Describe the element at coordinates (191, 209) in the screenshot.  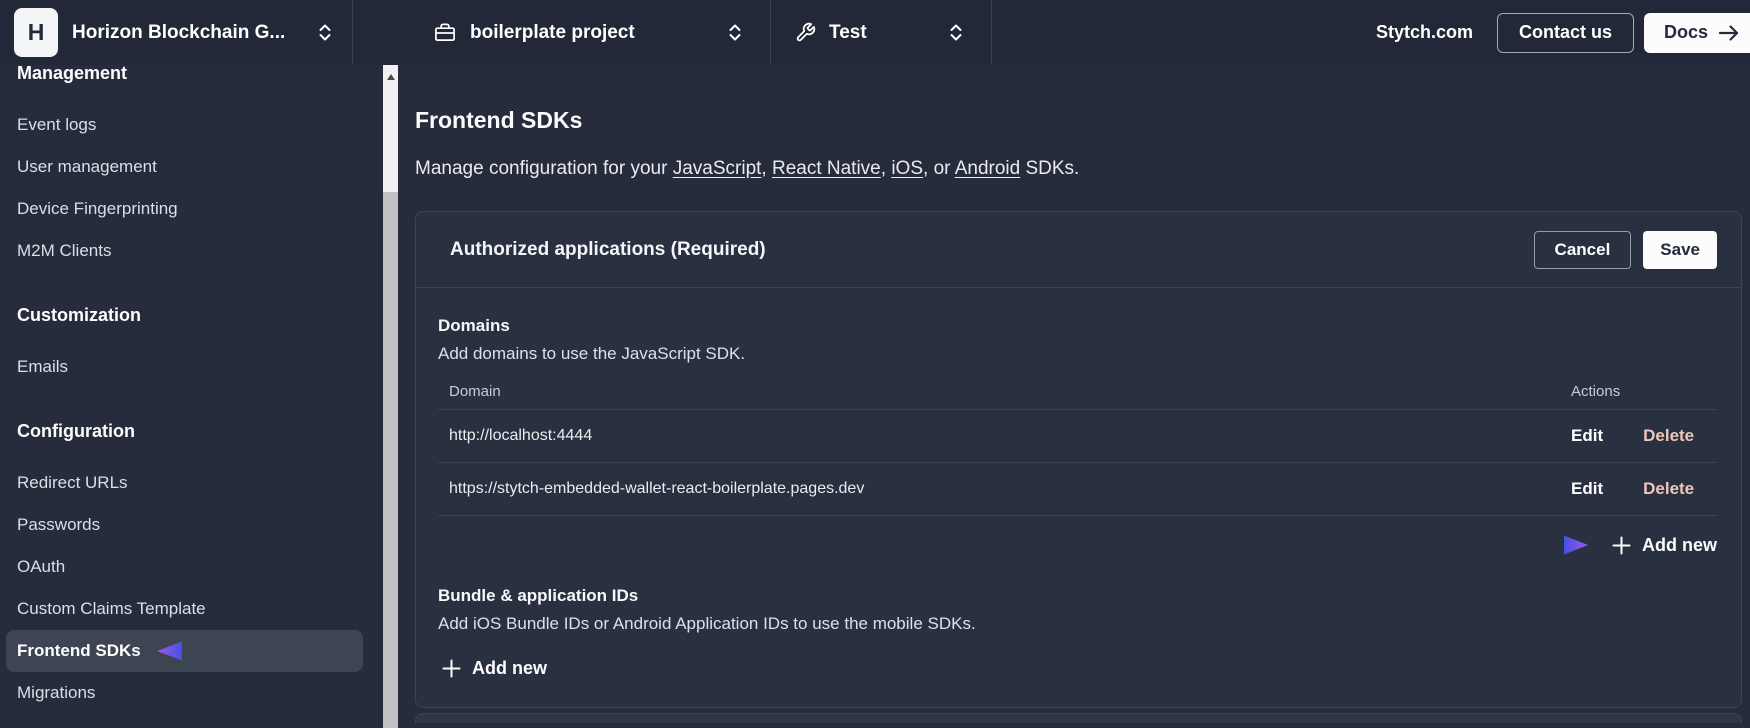
I see `sidebar-item-device-fingerprinting: Device Fingerprinting` at that location.